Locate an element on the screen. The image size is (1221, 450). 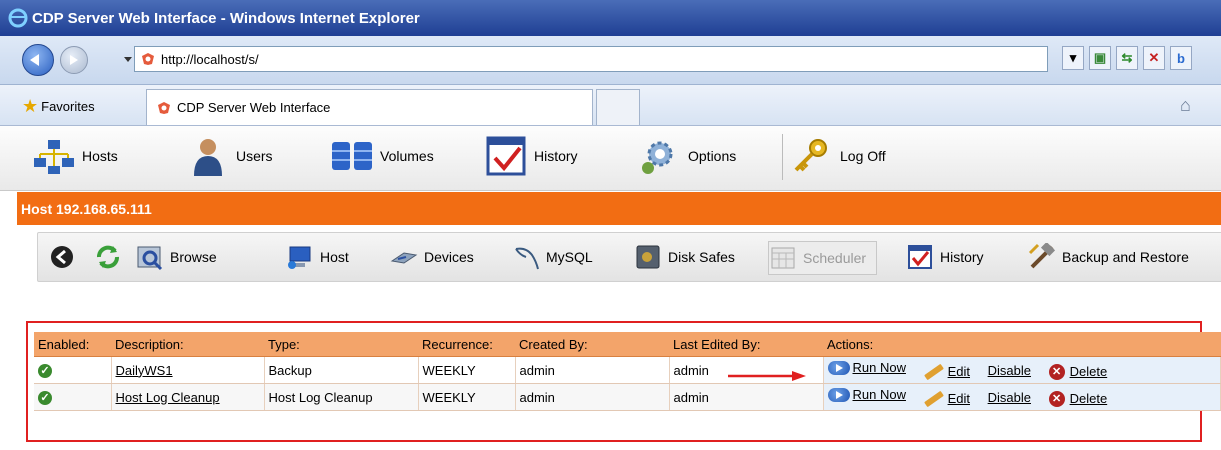
toolbar-users: Users is located at coordinates (229, 156).